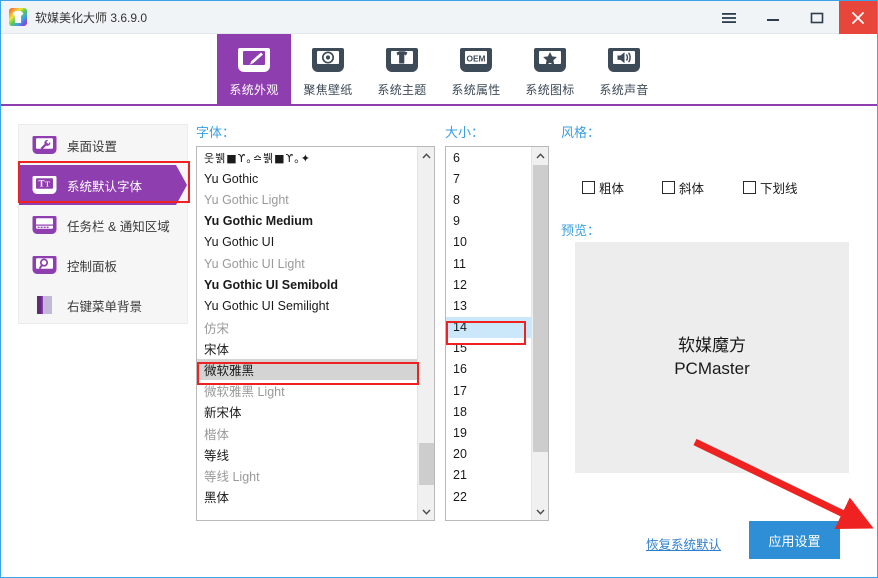 The width and height of the screenshot is (878, 578). Describe the element at coordinates (550, 90) in the screenshot. I see `tab-label: 系统图标` at that location.